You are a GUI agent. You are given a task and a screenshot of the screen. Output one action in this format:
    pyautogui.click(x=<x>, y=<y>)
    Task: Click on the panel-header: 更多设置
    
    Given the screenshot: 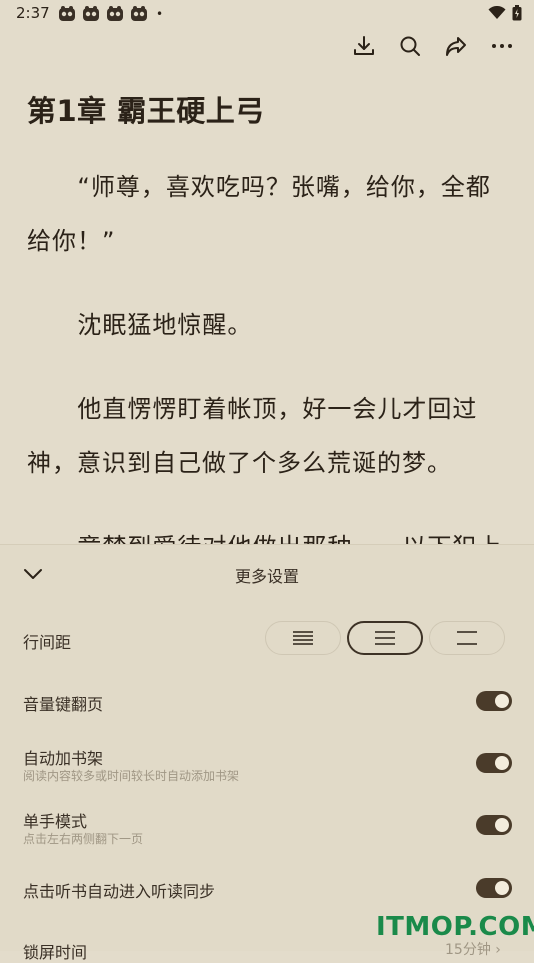 What is the action you would take?
    pyautogui.click(x=267, y=574)
    